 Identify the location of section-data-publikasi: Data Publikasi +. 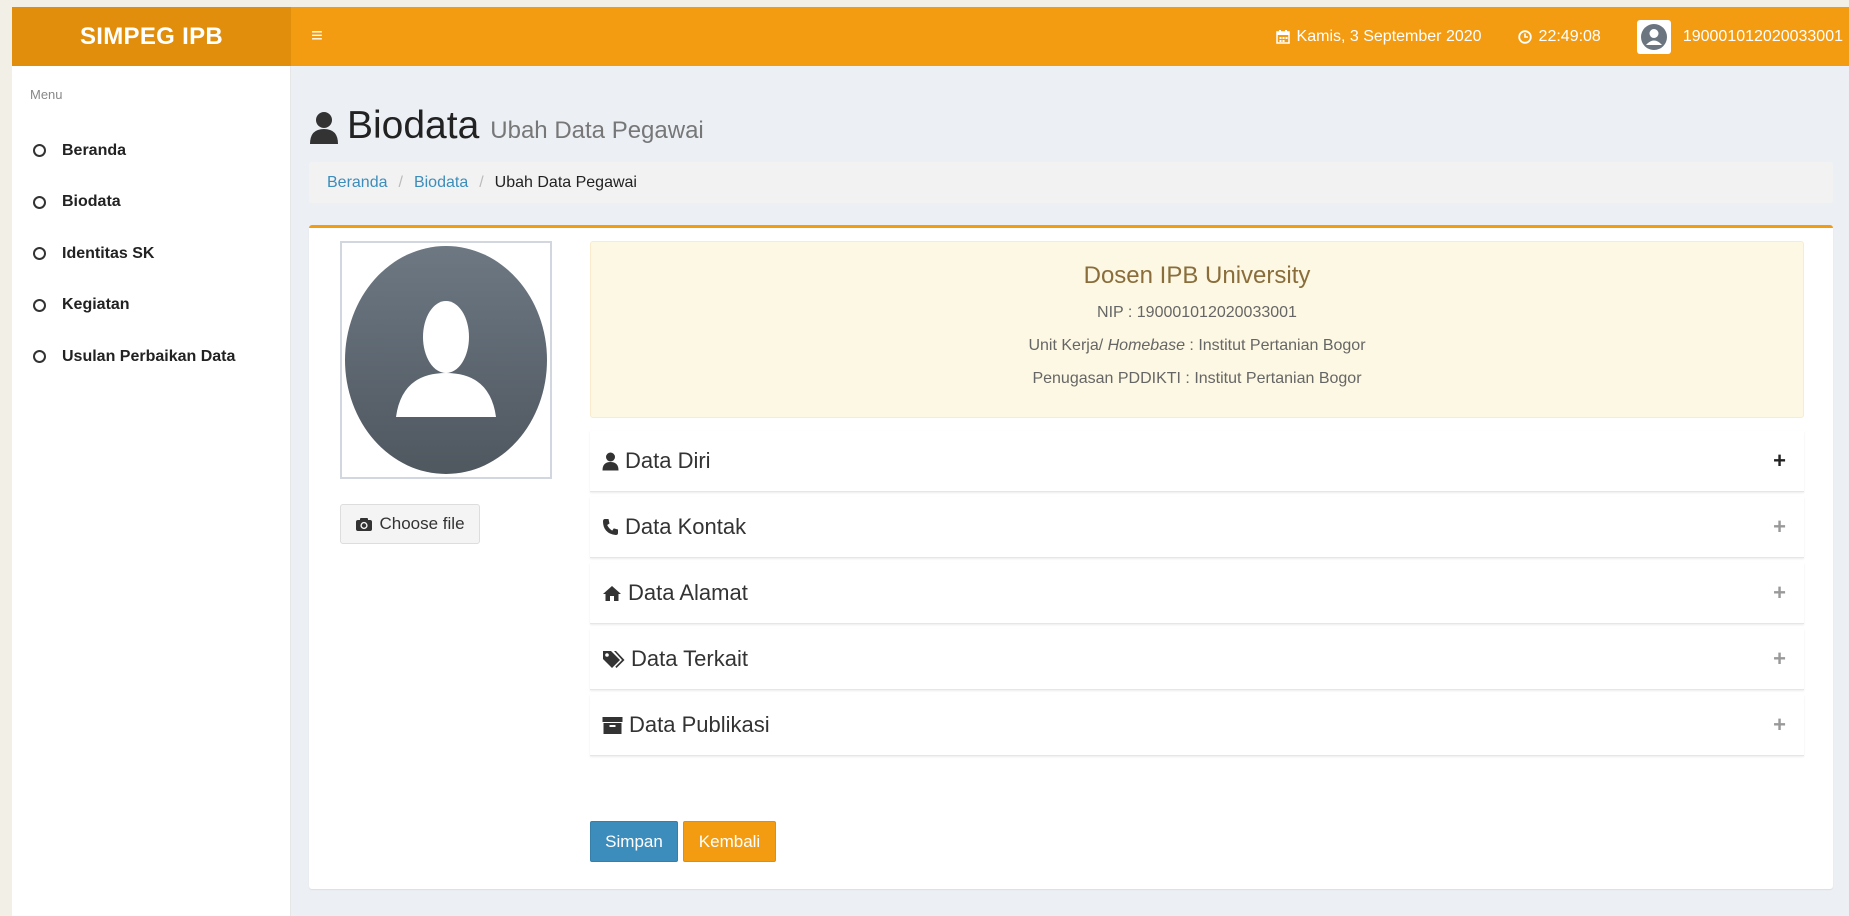
(1197, 725).